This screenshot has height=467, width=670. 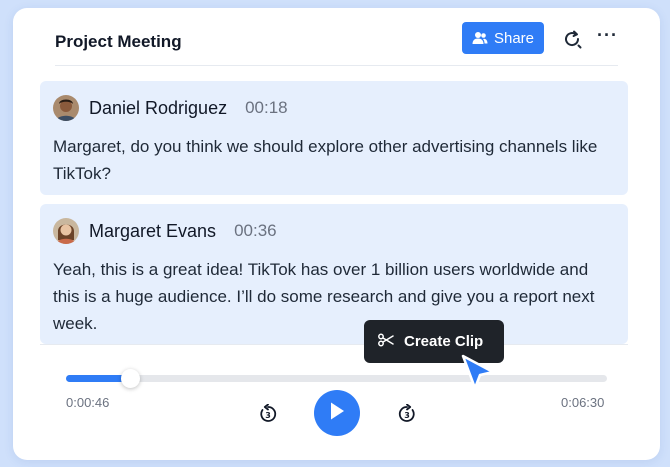 I want to click on seek-bar-thumb, so click(x=130, y=378).